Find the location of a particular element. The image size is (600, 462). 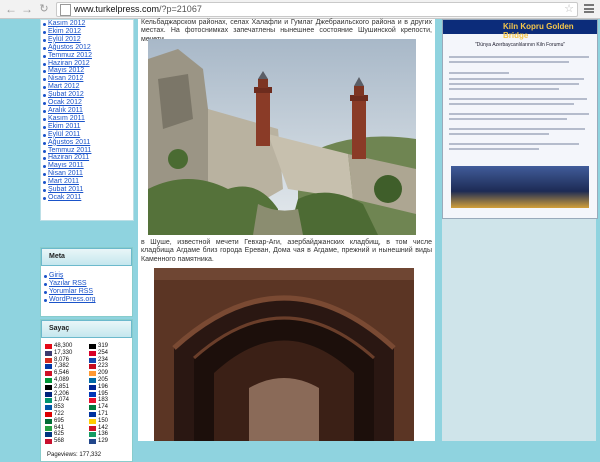

archive-link: Ekim 2012 is located at coordinates (87, 32).